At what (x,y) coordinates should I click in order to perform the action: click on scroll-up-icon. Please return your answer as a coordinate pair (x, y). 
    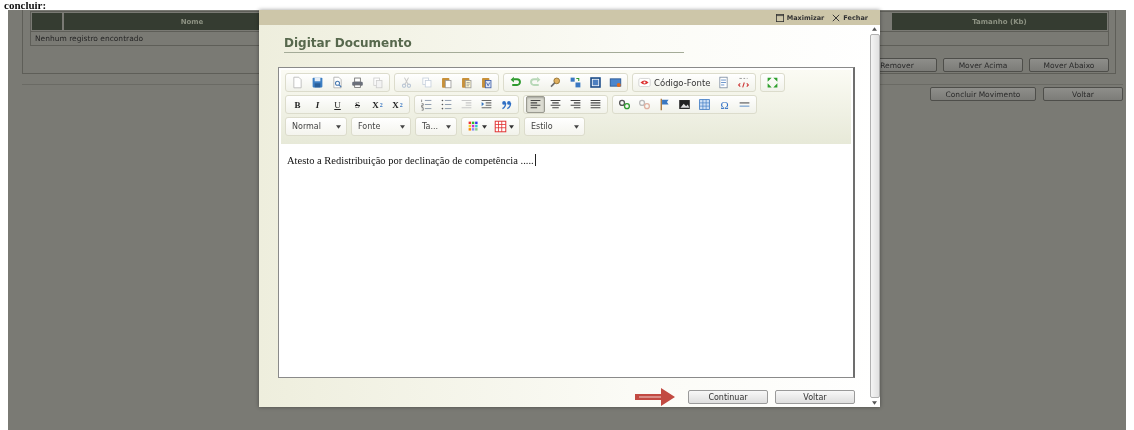
    Looking at the image, I should click on (874, 29).